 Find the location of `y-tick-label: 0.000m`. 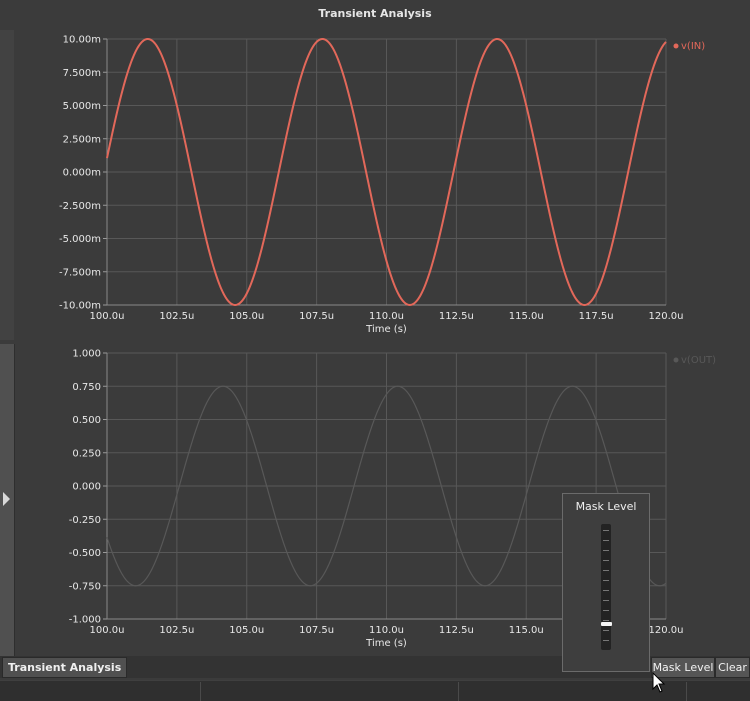

y-tick-label: 0.000m is located at coordinates (82, 173).